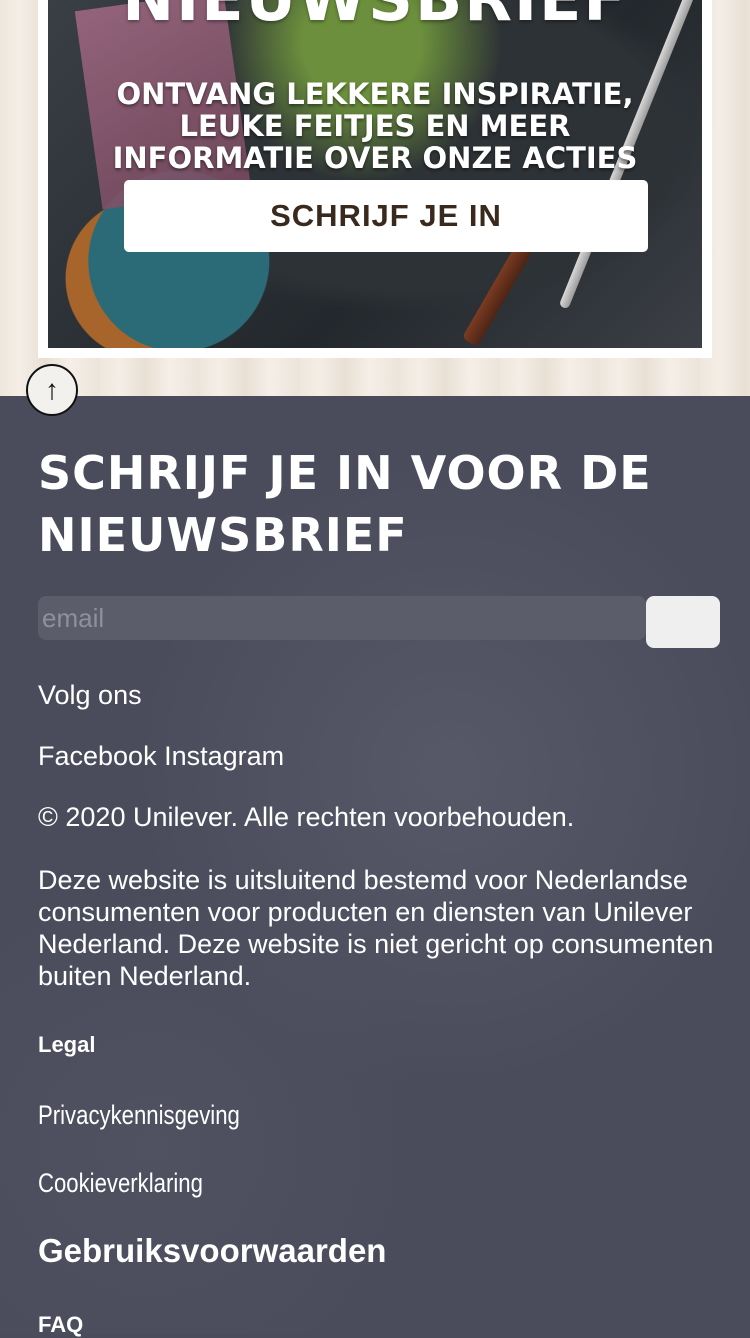 This screenshot has height=1338, width=750. What do you see at coordinates (375, 94) in the screenshot?
I see `promo-subtitle-line: ONTVANG LEKKERE INSPIRATIE,` at bounding box center [375, 94].